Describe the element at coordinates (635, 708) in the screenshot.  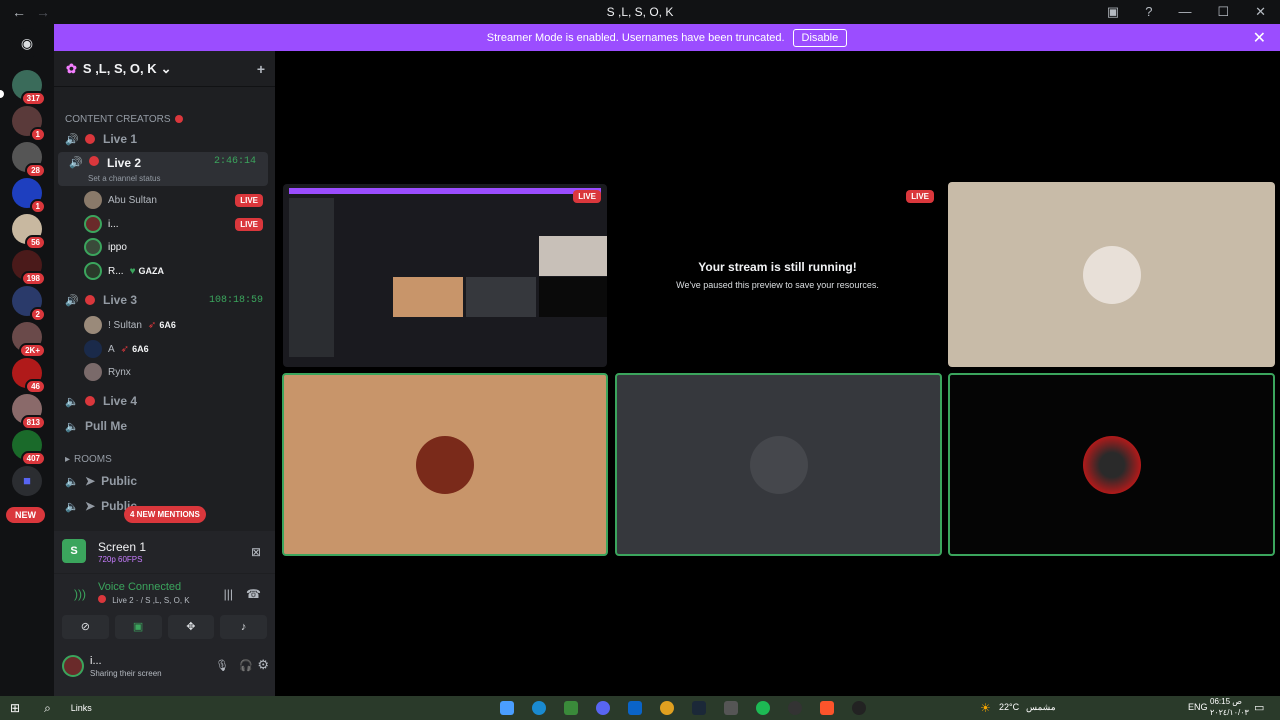
I see `outlook-icon` at that location.